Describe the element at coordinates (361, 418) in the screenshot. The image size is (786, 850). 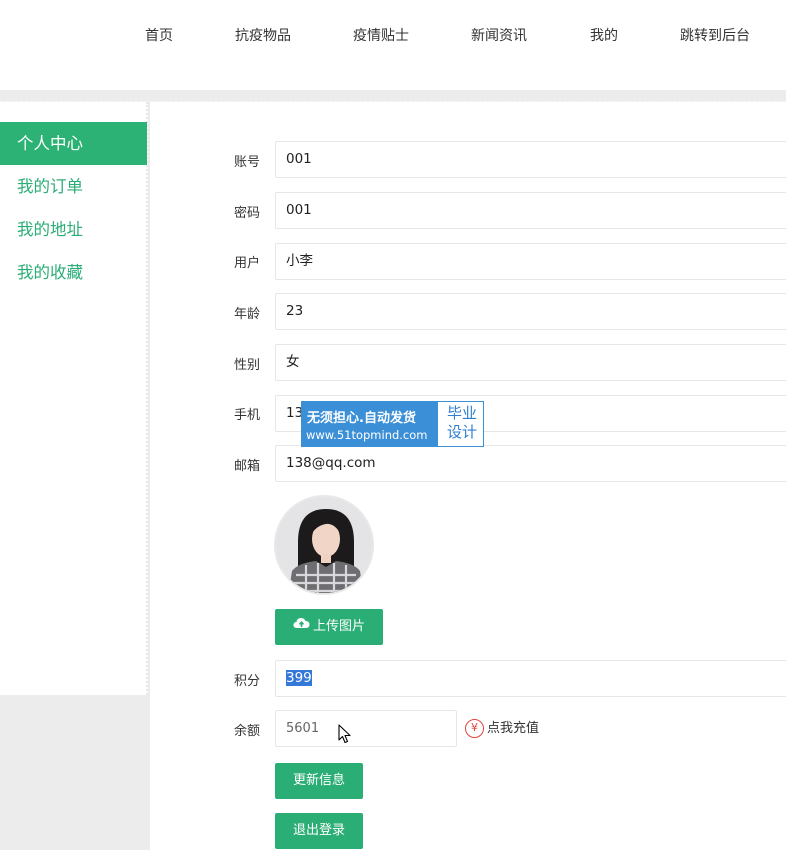
I see `watermark-line1: 无须担心.自动发货` at that location.